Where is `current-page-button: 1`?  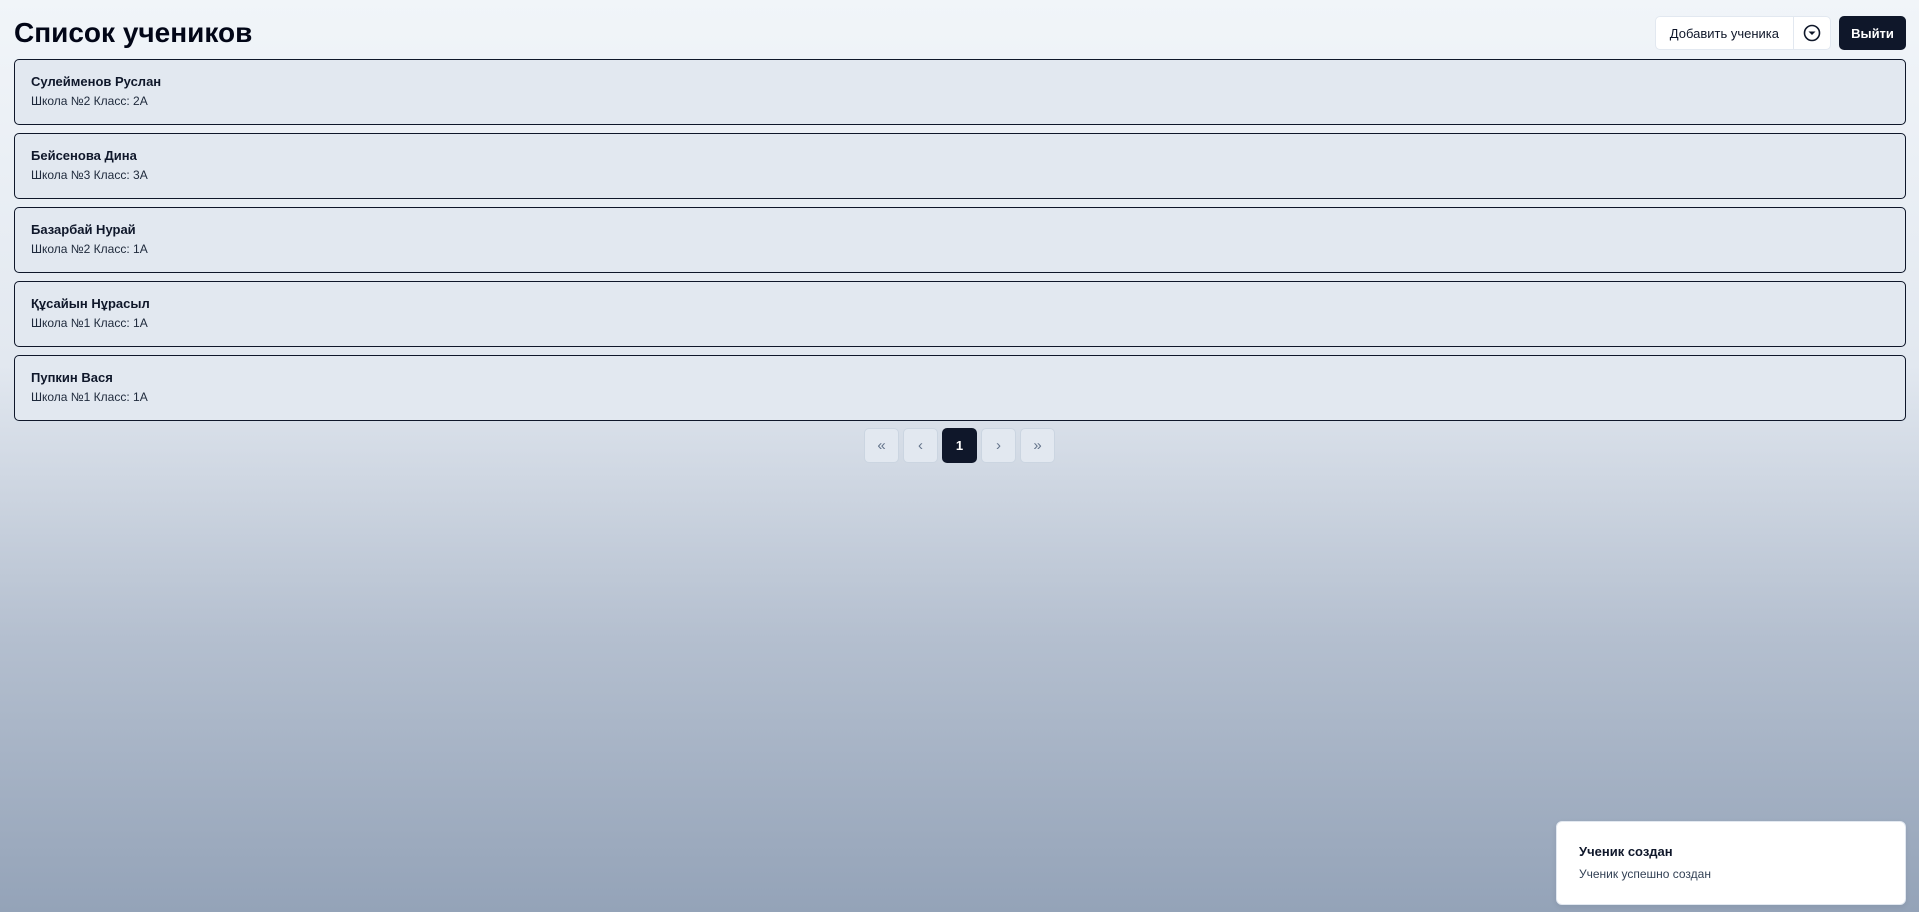
current-page-button: 1 is located at coordinates (959, 445).